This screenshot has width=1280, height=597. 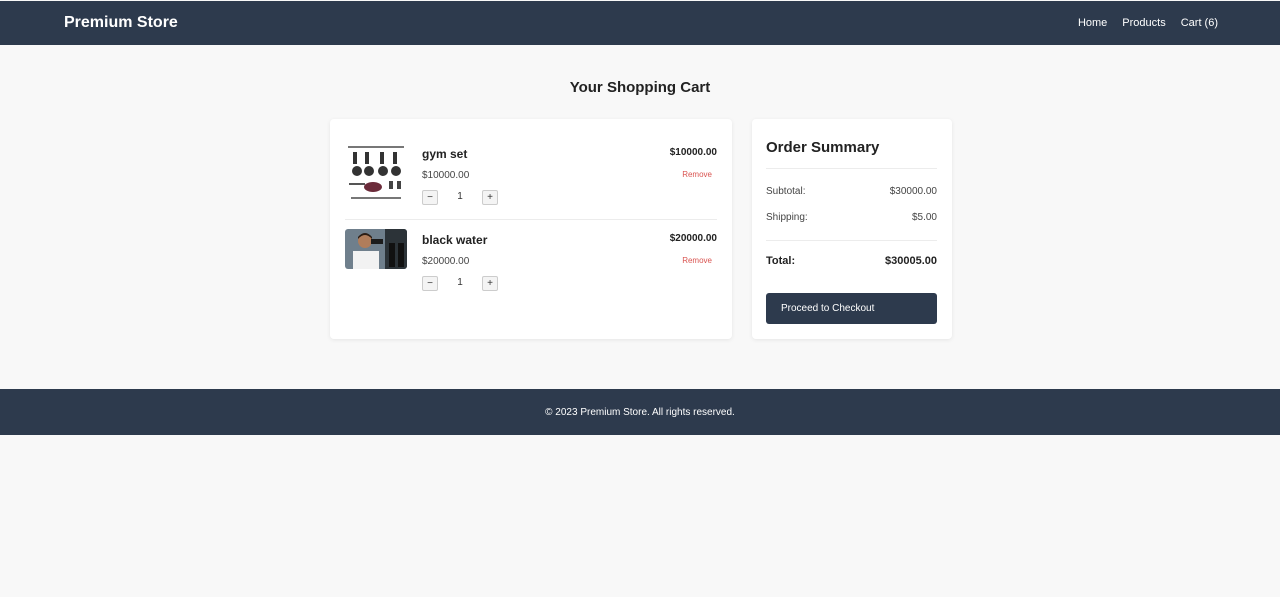 What do you see at coordinates (924, 217) in the screenshot?
I see `shipping-value: $5.00` at bounding box center [924, 217].